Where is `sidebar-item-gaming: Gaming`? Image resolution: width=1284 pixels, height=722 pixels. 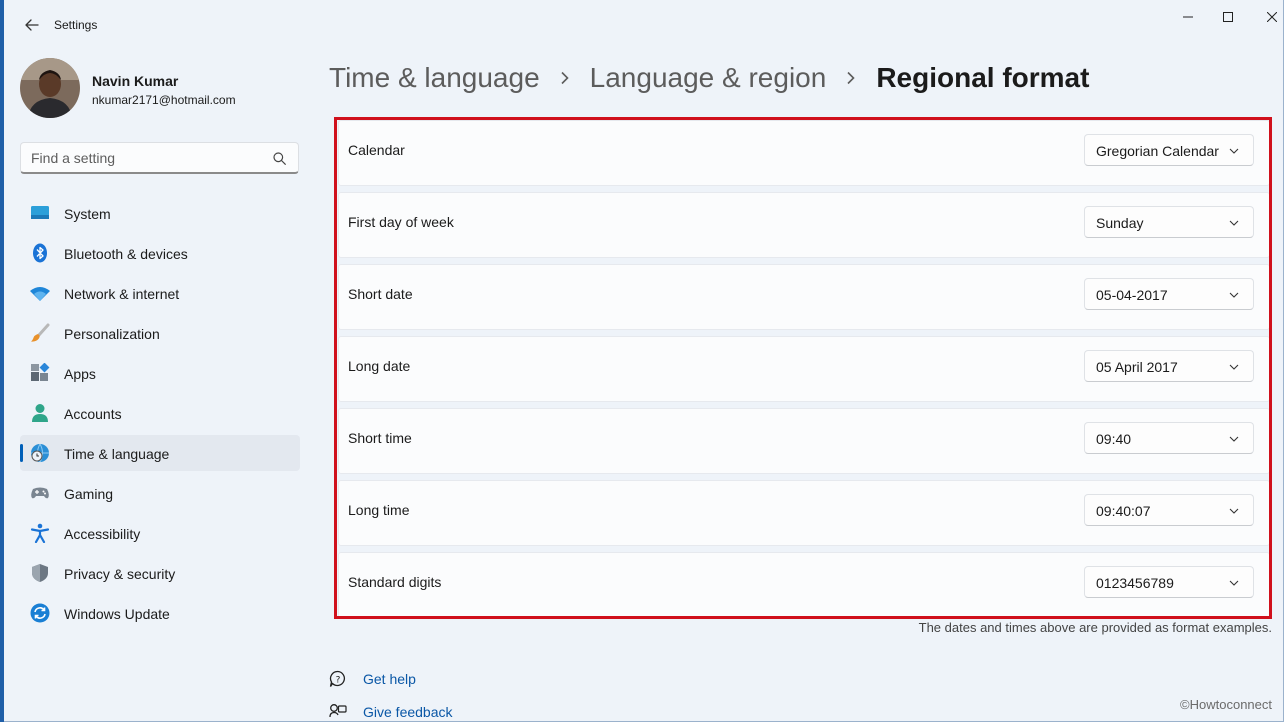 sidebar-item-gaming: Gaming is located at coordinates (160, 493).